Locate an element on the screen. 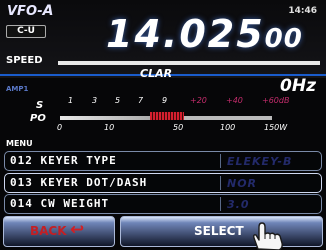 The image size is (326, 250). frequency-small: 00 is located at coordinates (283, 39).